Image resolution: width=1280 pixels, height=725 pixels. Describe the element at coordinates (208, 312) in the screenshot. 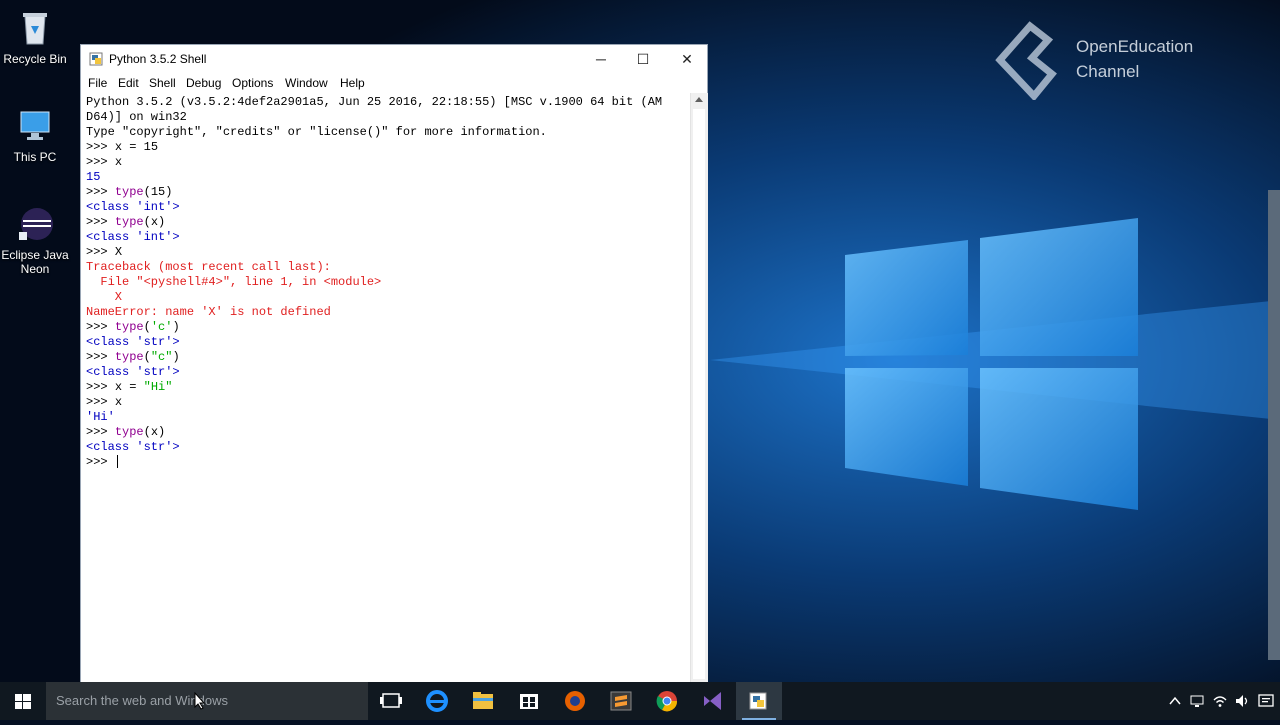

I see `shell-text: NameError: name 'X' is not defined` at that location.